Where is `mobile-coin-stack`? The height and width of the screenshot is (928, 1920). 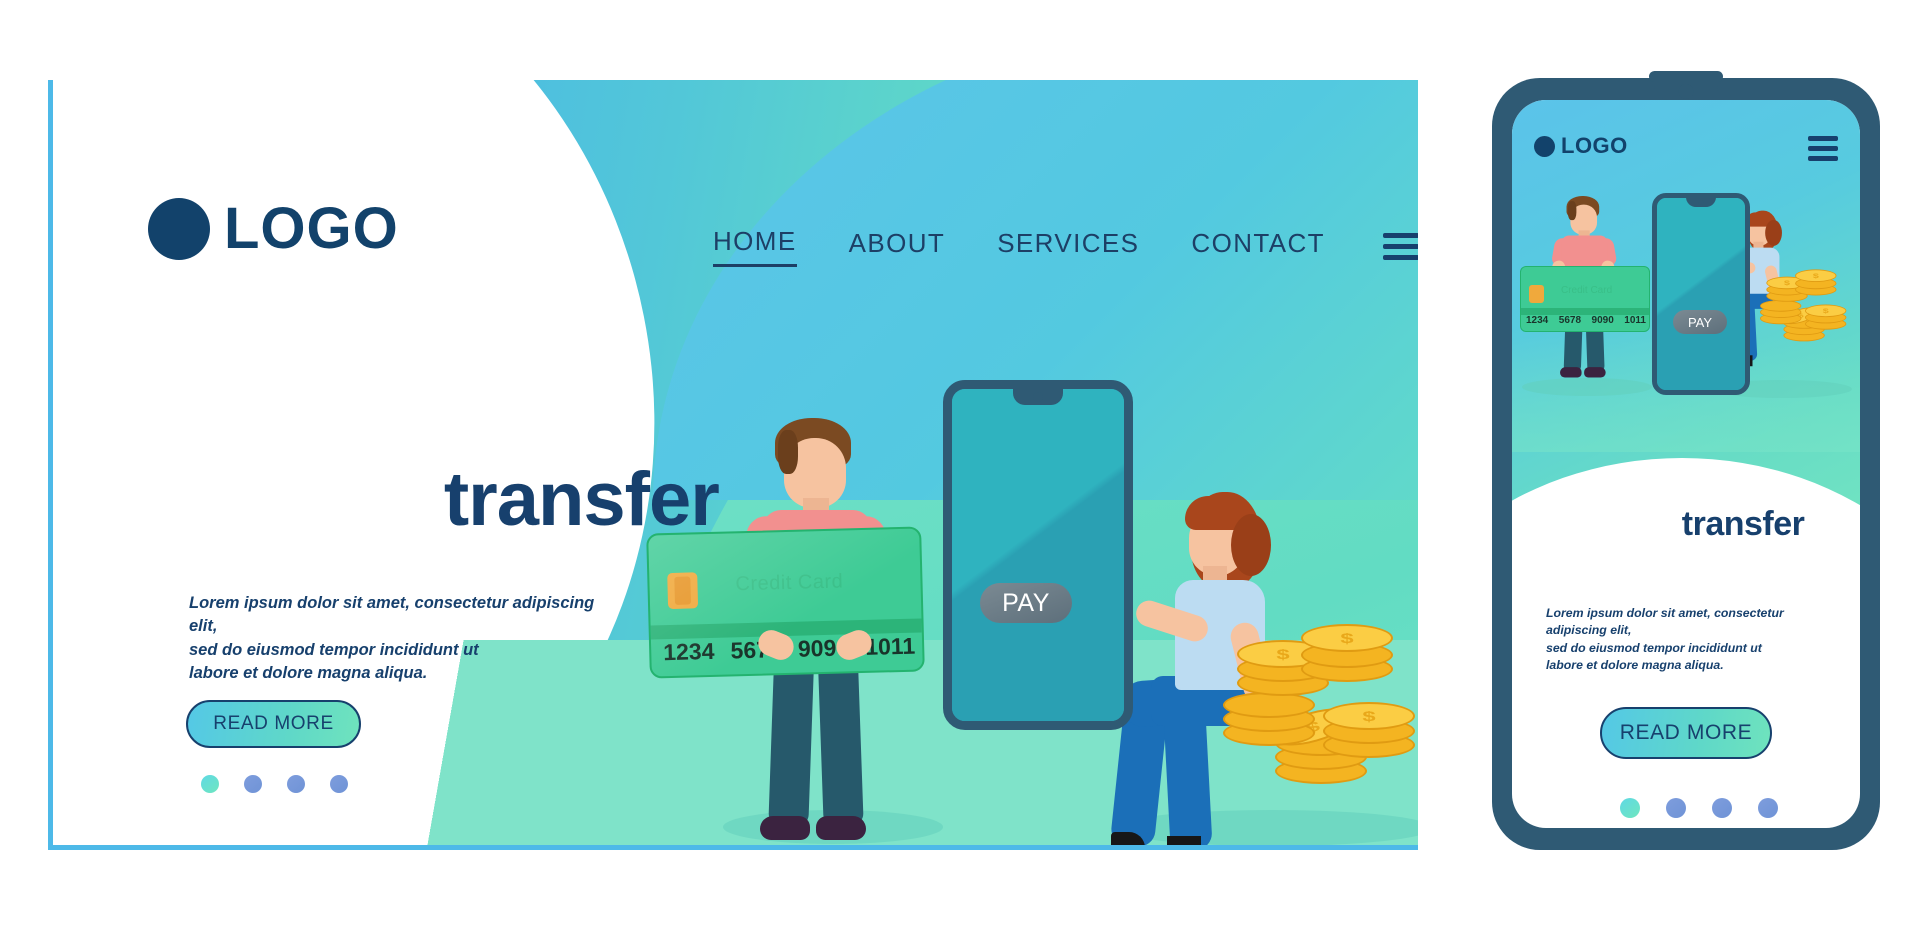 mobile-coin-stack is located at coordinates (1805, 304).